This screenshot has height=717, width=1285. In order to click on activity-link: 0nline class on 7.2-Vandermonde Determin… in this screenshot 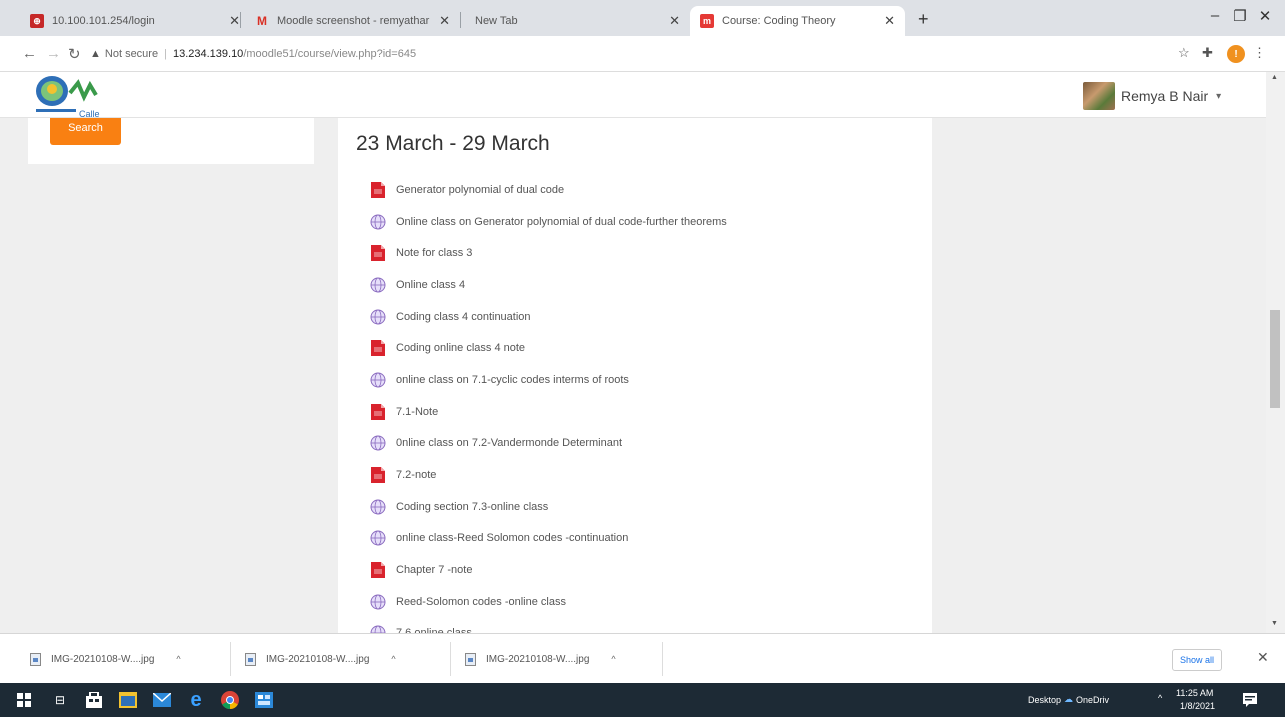, I will do `click(509, 443)`.